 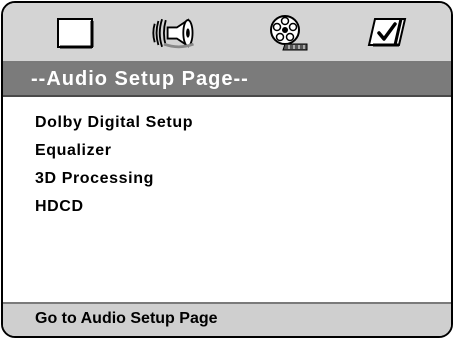 What do you see at coordinates (114, 151) in the screenshot?
I see `menu-item-equalizer: Equalizer` at bounding box center [114, 151].